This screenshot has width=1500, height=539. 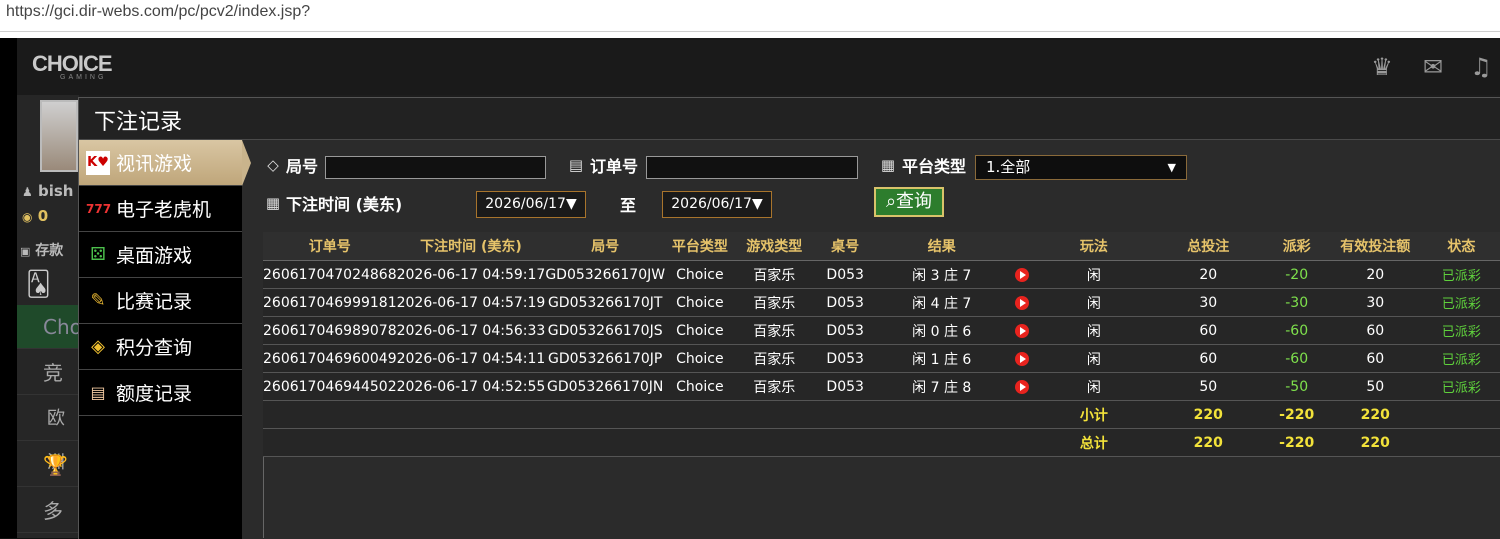 What do you see at coordinates (471, 330) in the screenshot?
I see `cell-bet-time: 2026-06-17 04:56:33` at bounding box center [471, 330].